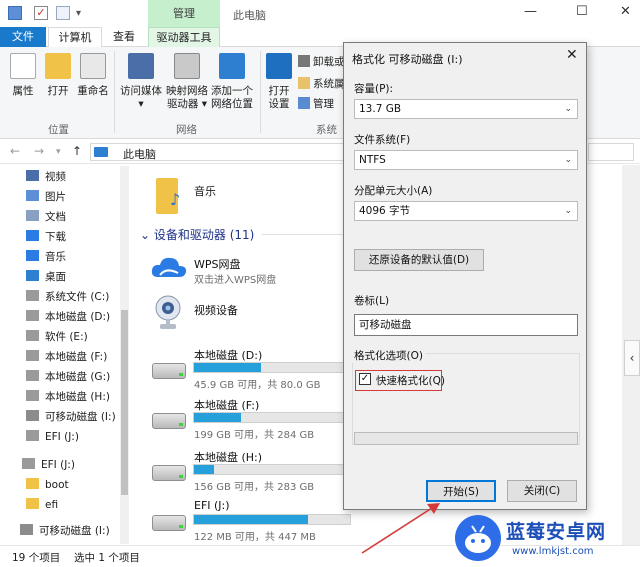 The image size is (640, 567). What do you see at coordinates (42, 505) in the screenshot?
I see `sidebar-item: efi` at bounding box center [42, 505].